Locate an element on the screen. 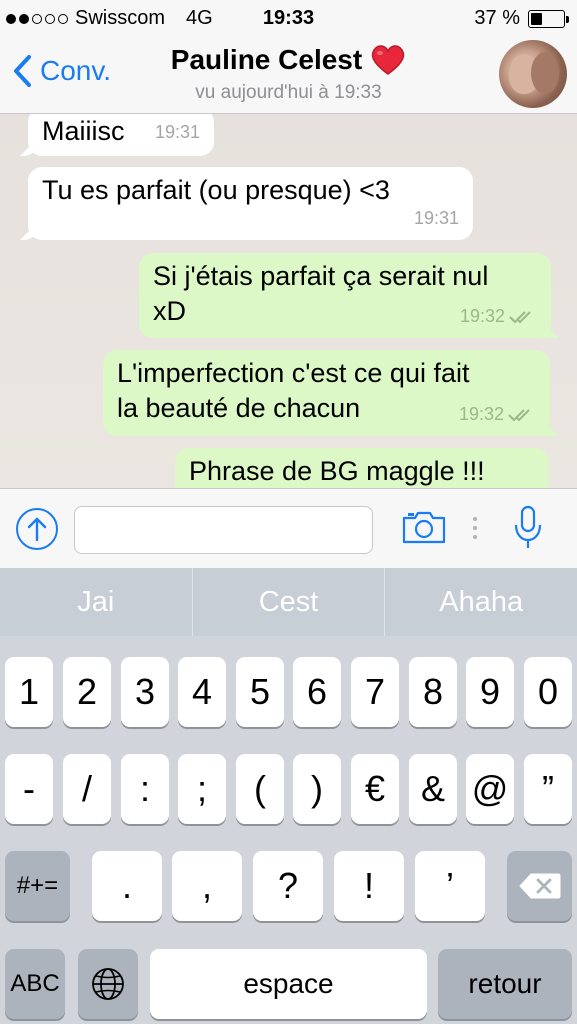  key-8: 8 is located at coordinates (433, 692).